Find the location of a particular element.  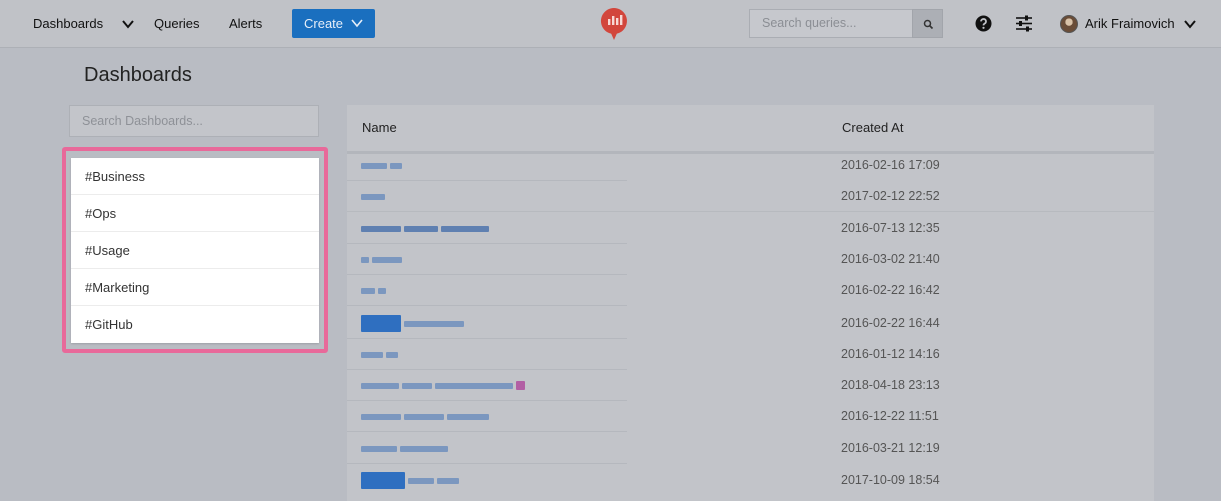

create-button: Create is located at coordinates (333, 23).